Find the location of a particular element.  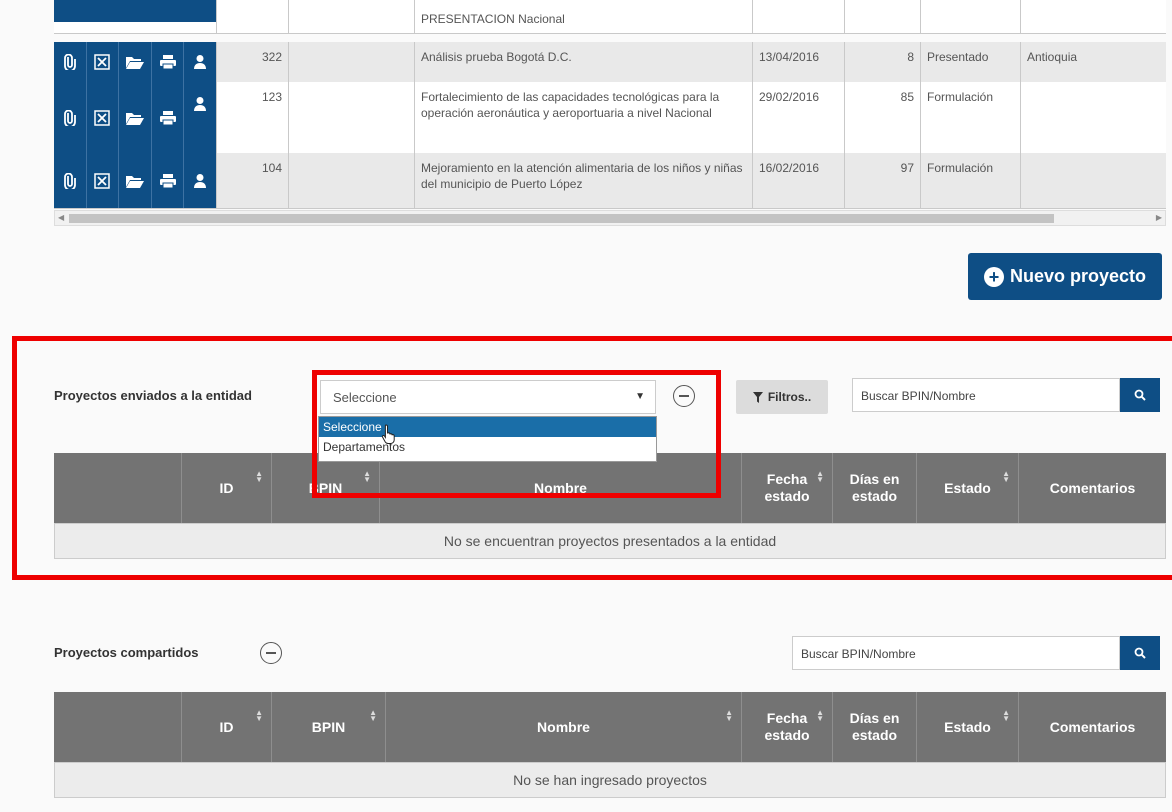

cell-dias: 97 is located at coordinates (882, 180).